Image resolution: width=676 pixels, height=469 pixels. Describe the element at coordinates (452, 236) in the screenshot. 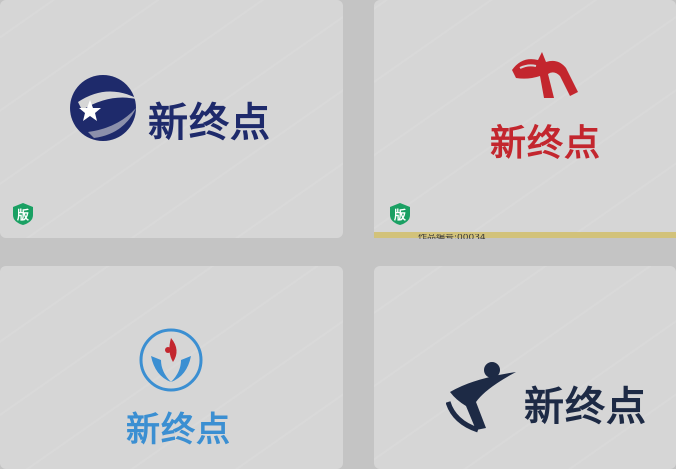

I see `caption-strip-text: 作品编号:00034` at that location.